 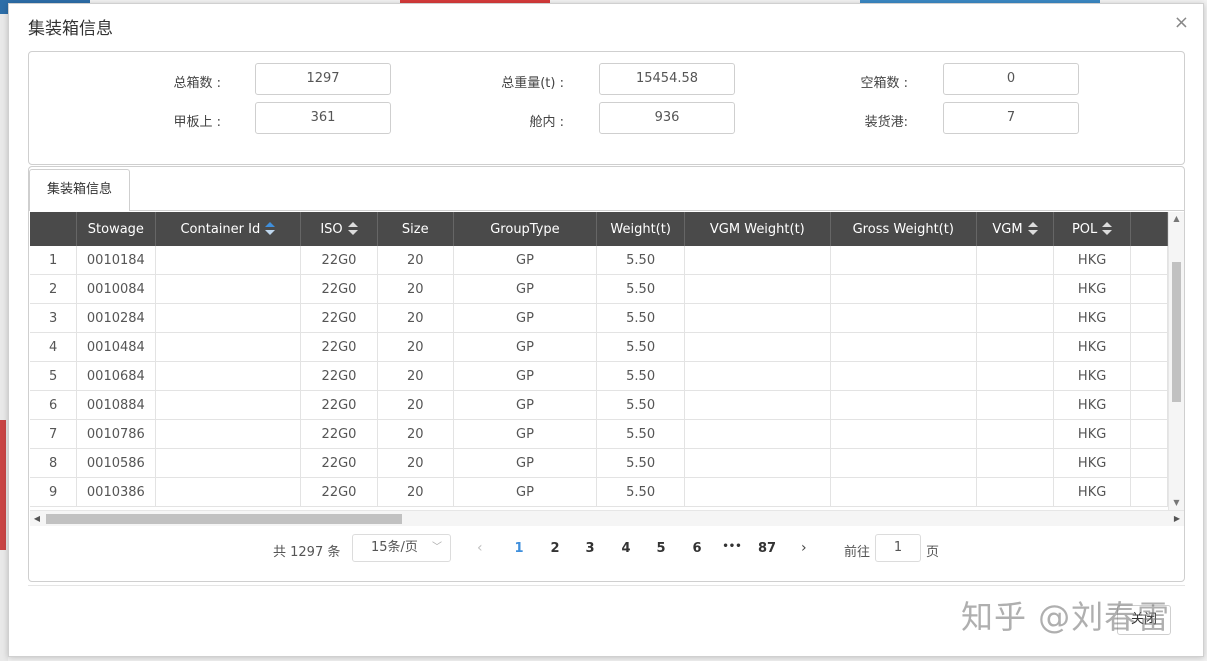 What do you see at coordinates (54, 260) in the screenshot?
I see `cell-idx: 1` at bounding box center [54, 260].